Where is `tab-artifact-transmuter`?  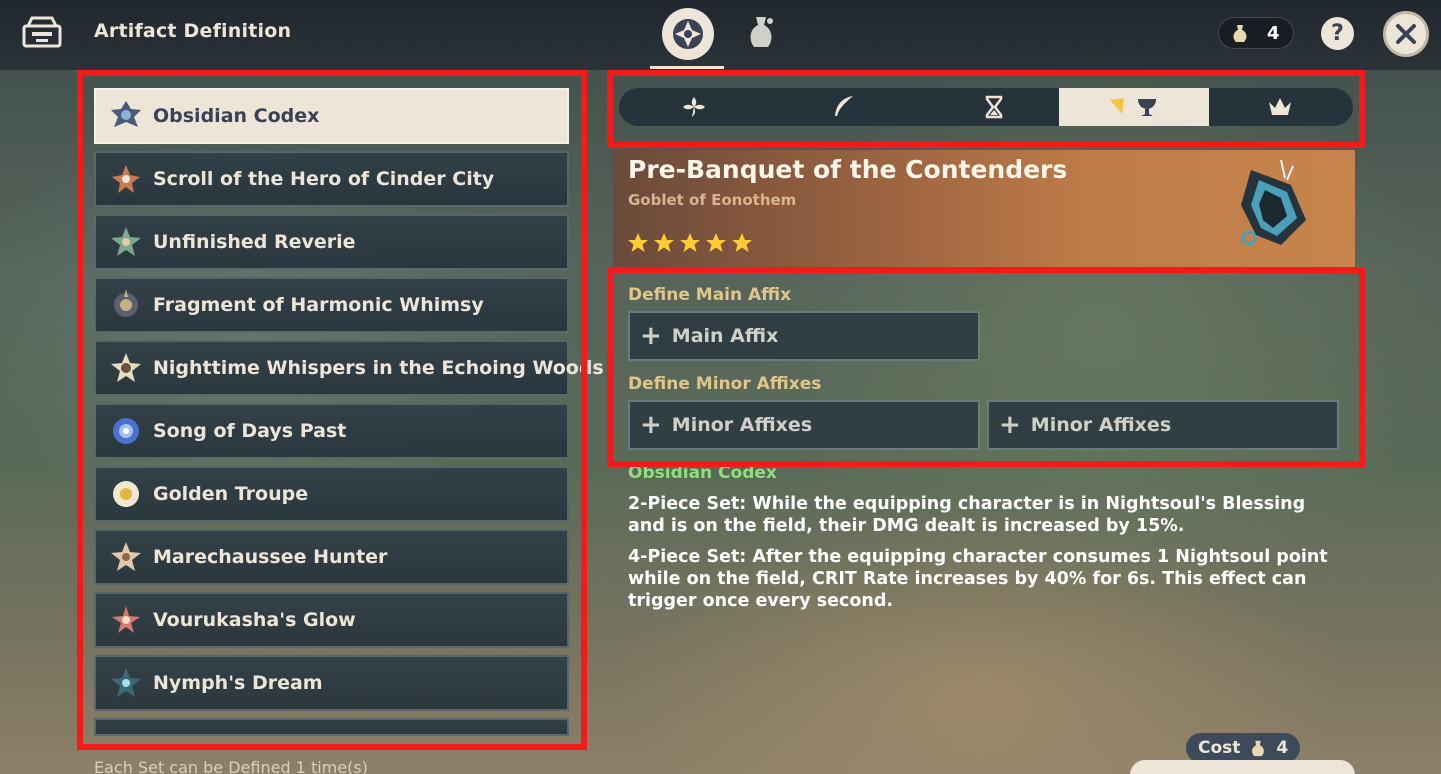
tab-artifact-transmuter is located at coordinates (761, 33).